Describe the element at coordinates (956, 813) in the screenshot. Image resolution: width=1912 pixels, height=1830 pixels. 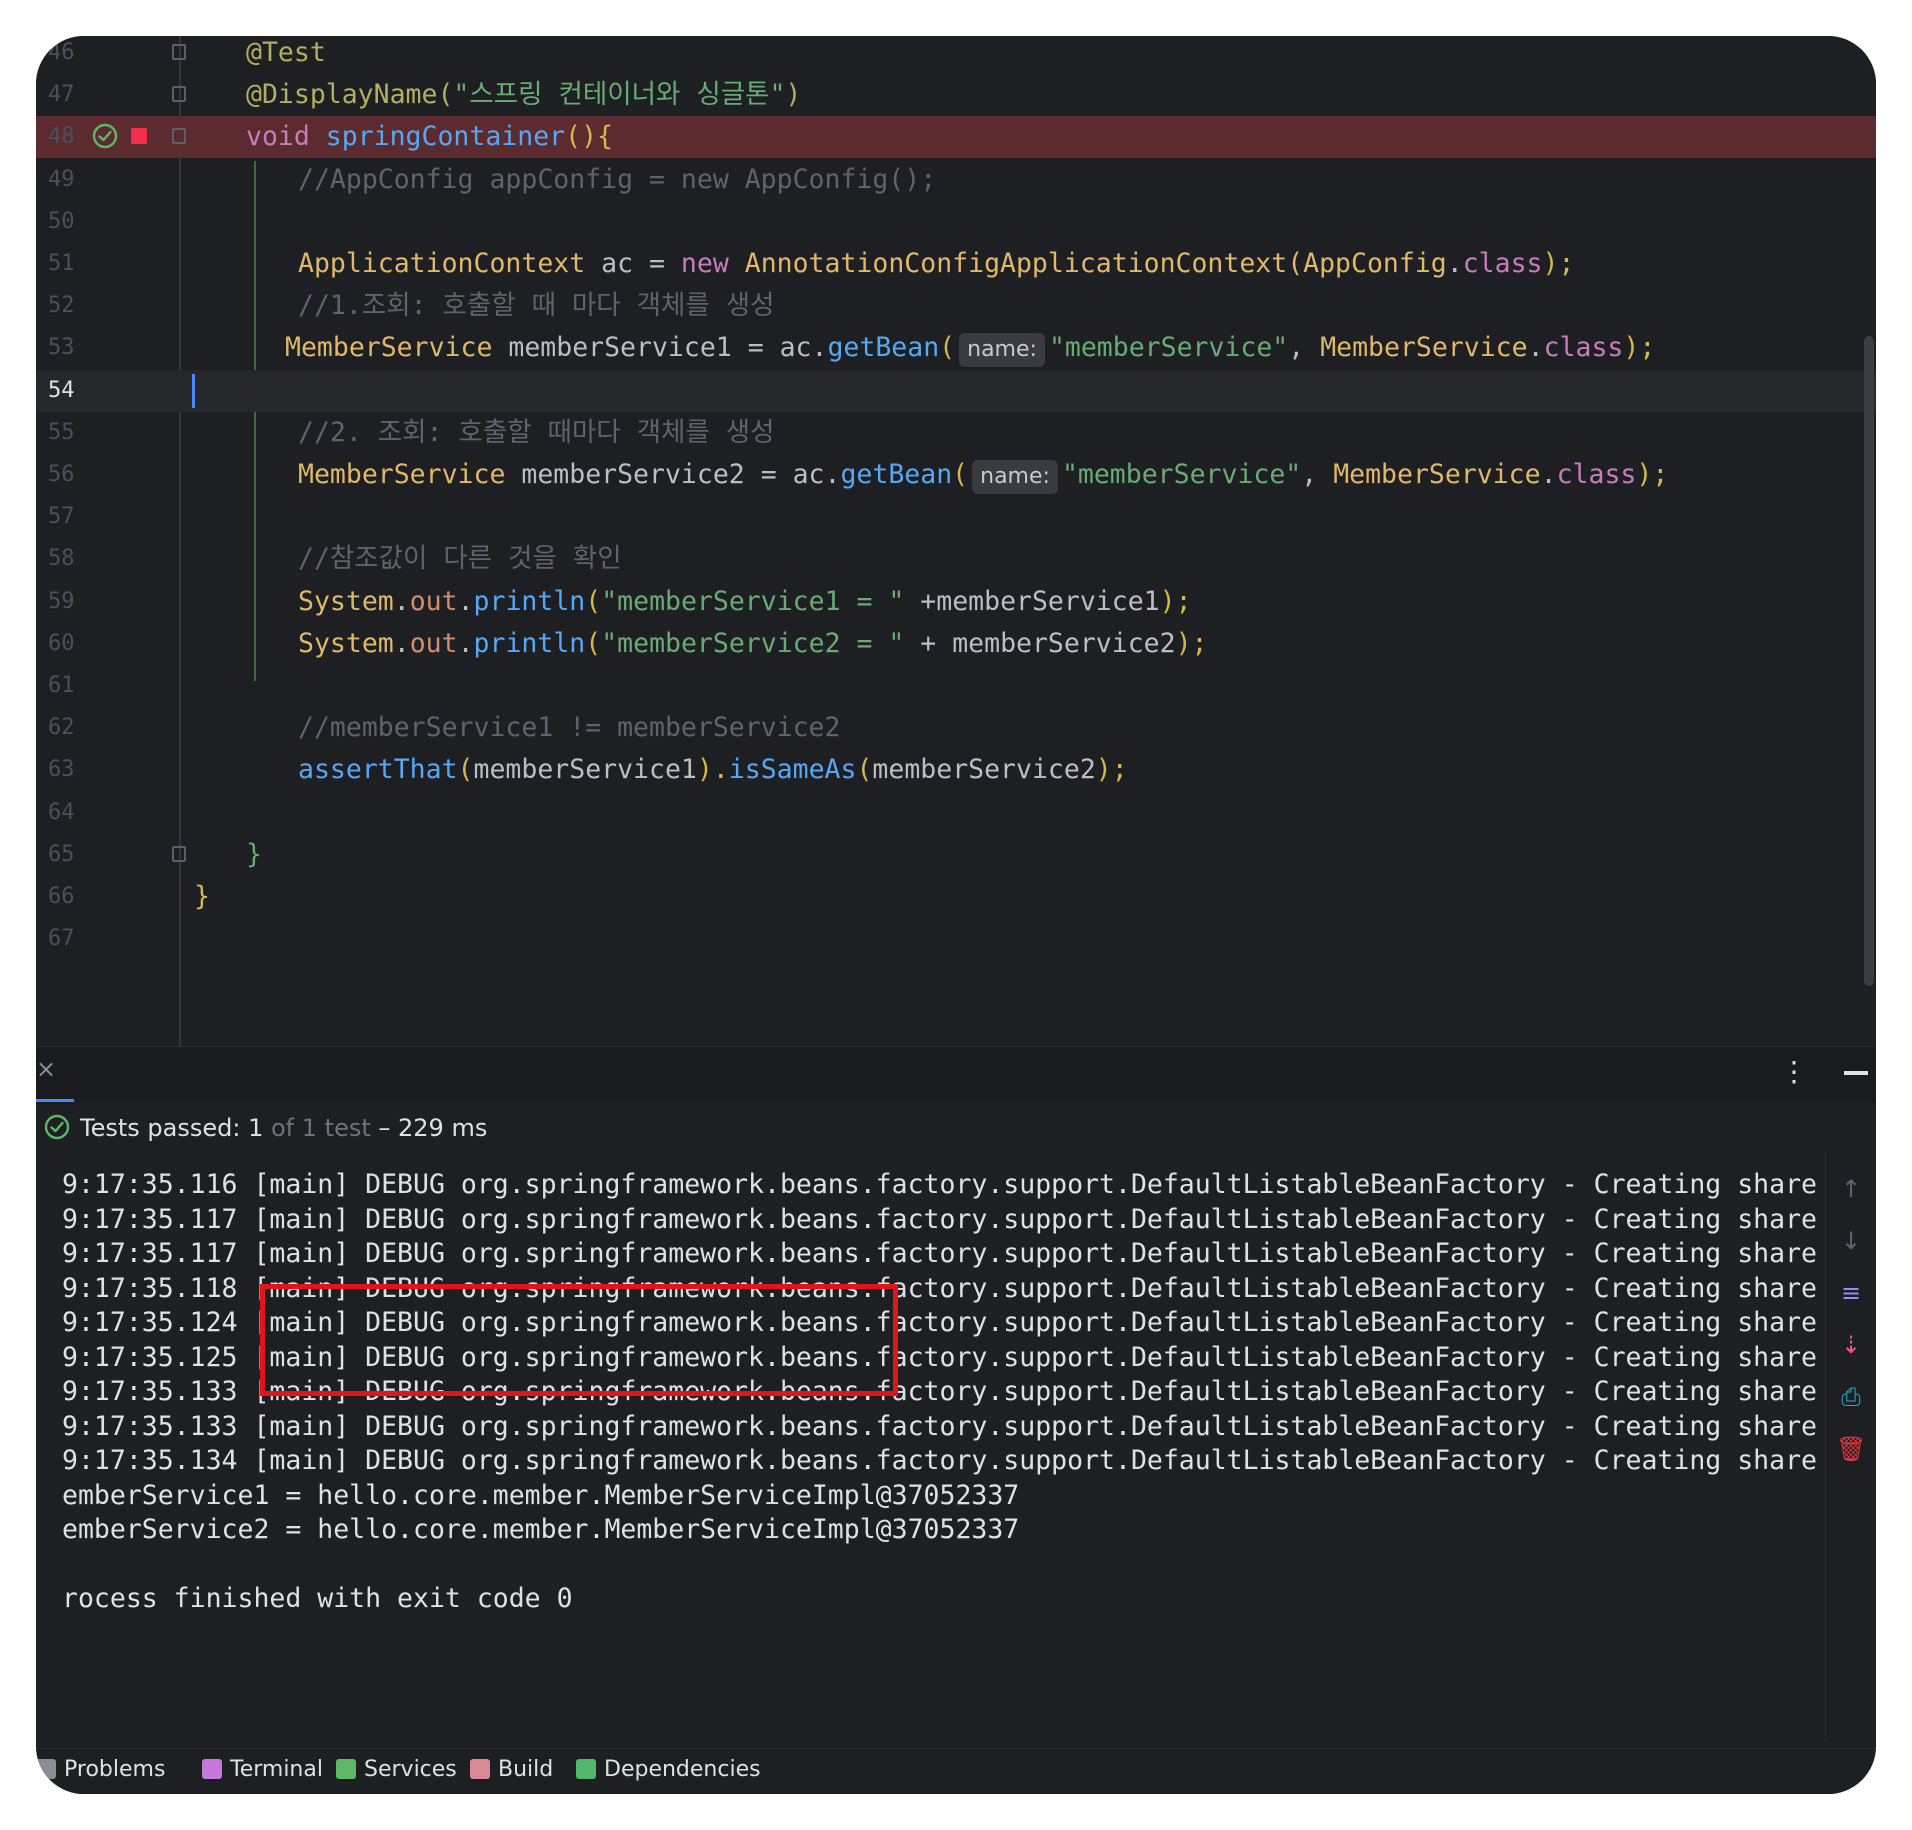
I see `code-line: 64` at that location.